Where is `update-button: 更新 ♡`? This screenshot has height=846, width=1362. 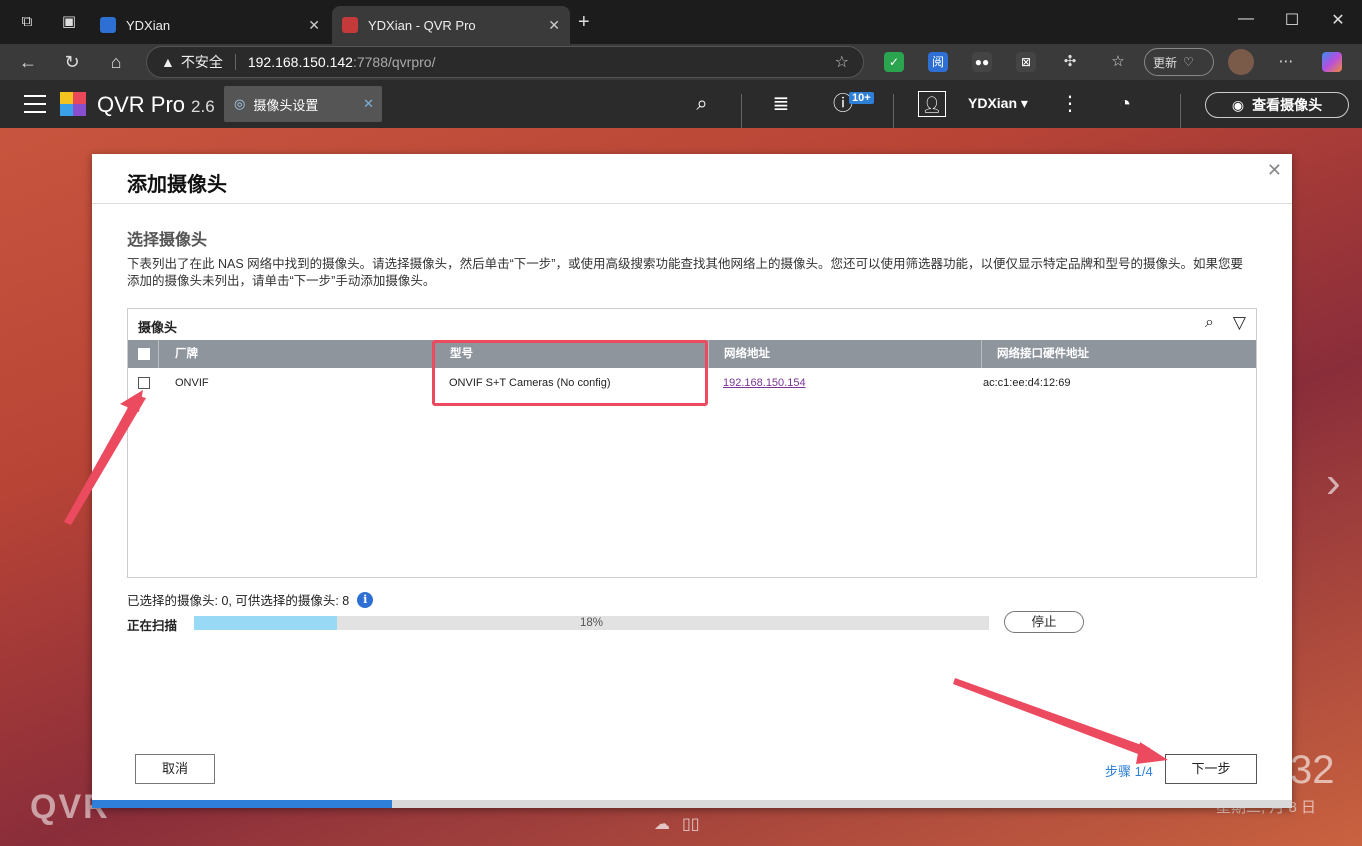
update-button: 更新 ♡ is located at coordinates (1179, 62).